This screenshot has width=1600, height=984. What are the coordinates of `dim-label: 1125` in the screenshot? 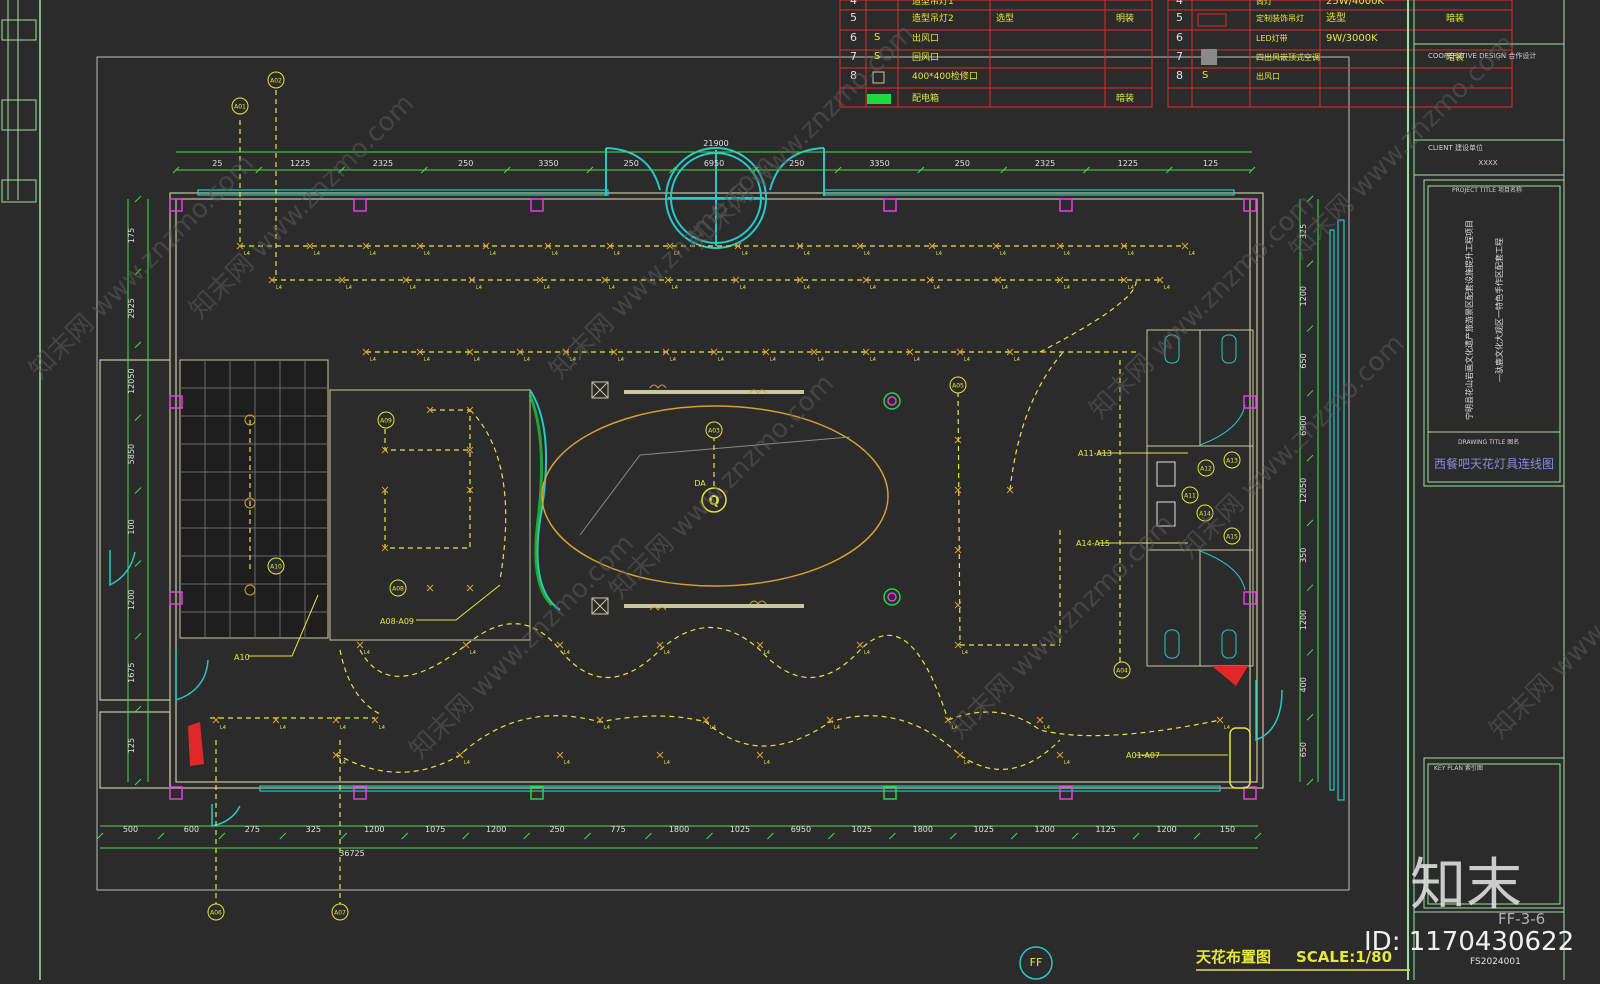 It's located at (1105, 829).